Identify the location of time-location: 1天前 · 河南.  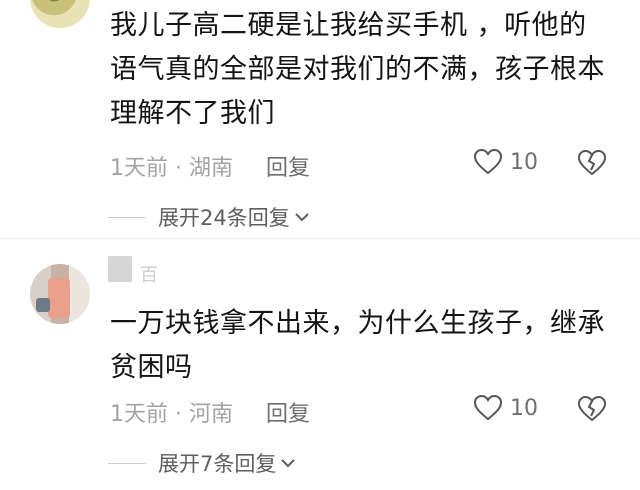
(171, 414).